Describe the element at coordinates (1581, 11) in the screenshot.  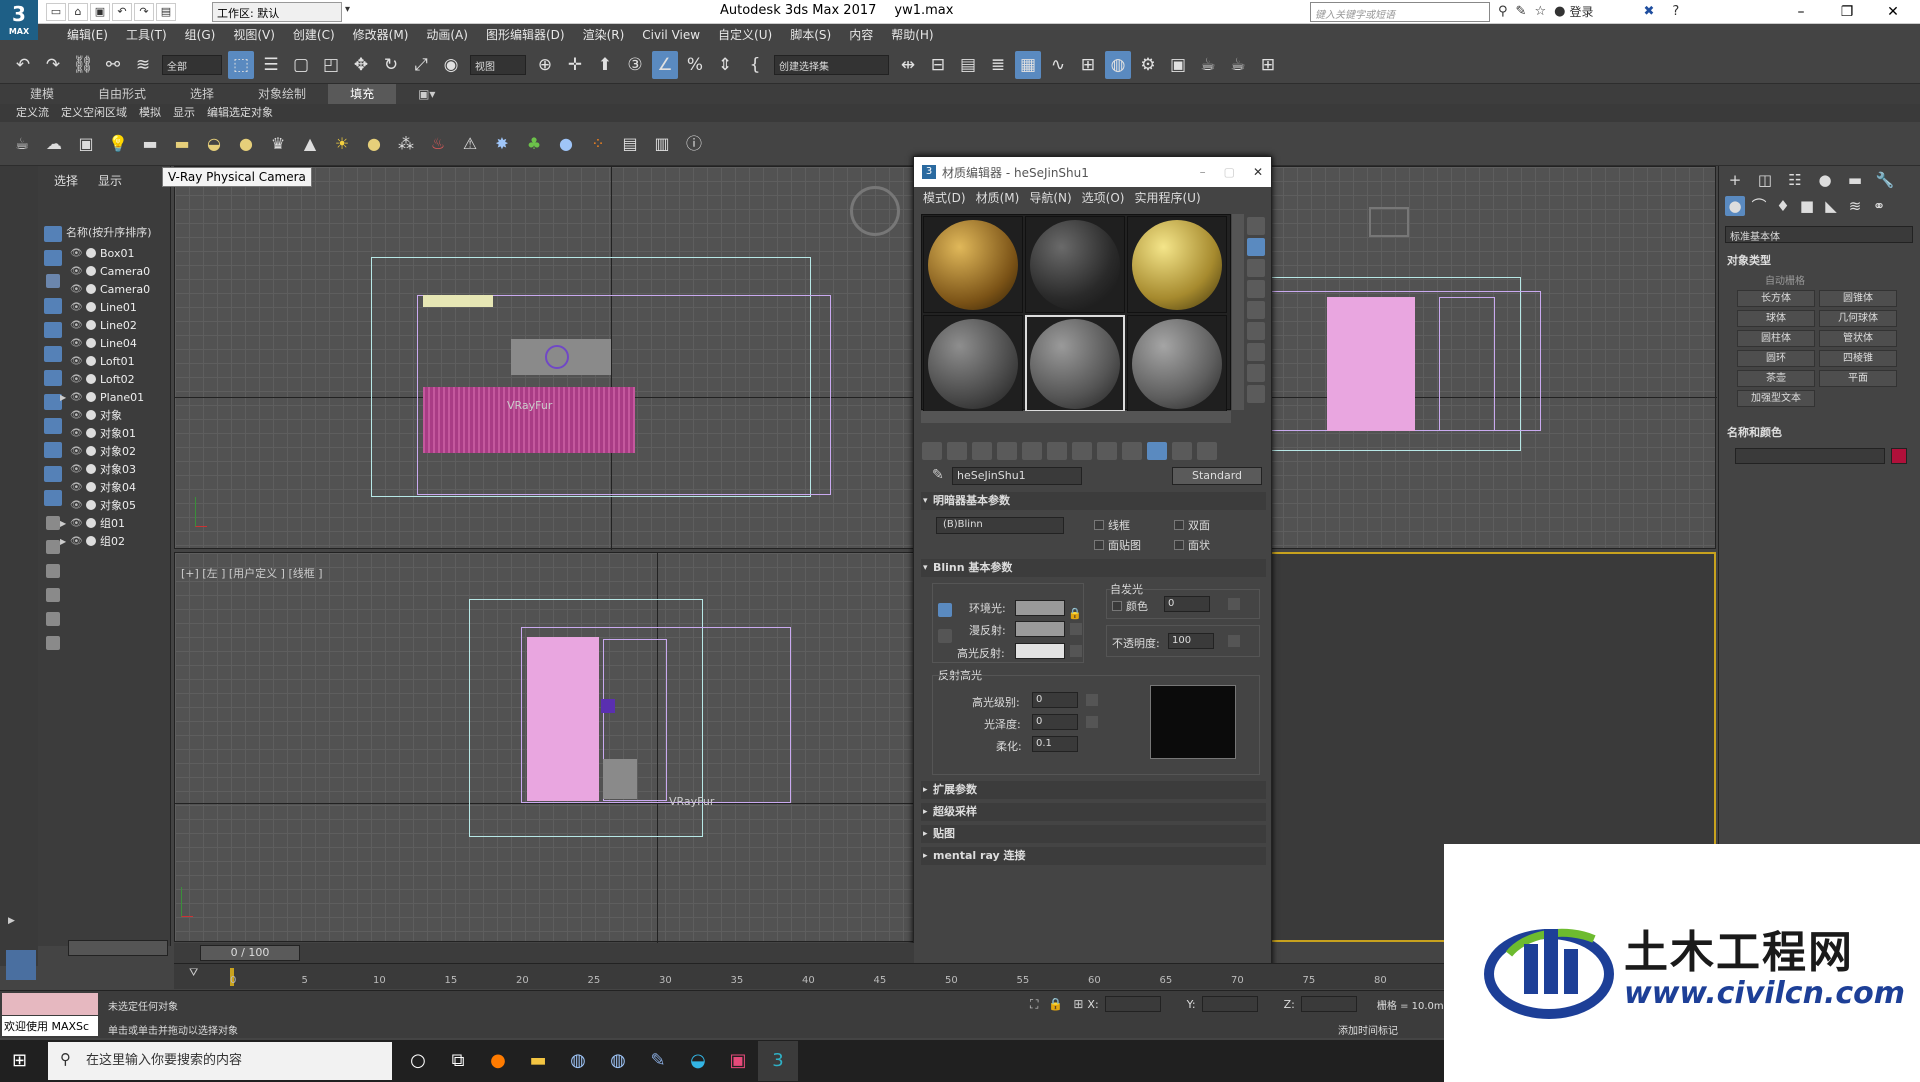
I see `login-link: 登录` at that location.